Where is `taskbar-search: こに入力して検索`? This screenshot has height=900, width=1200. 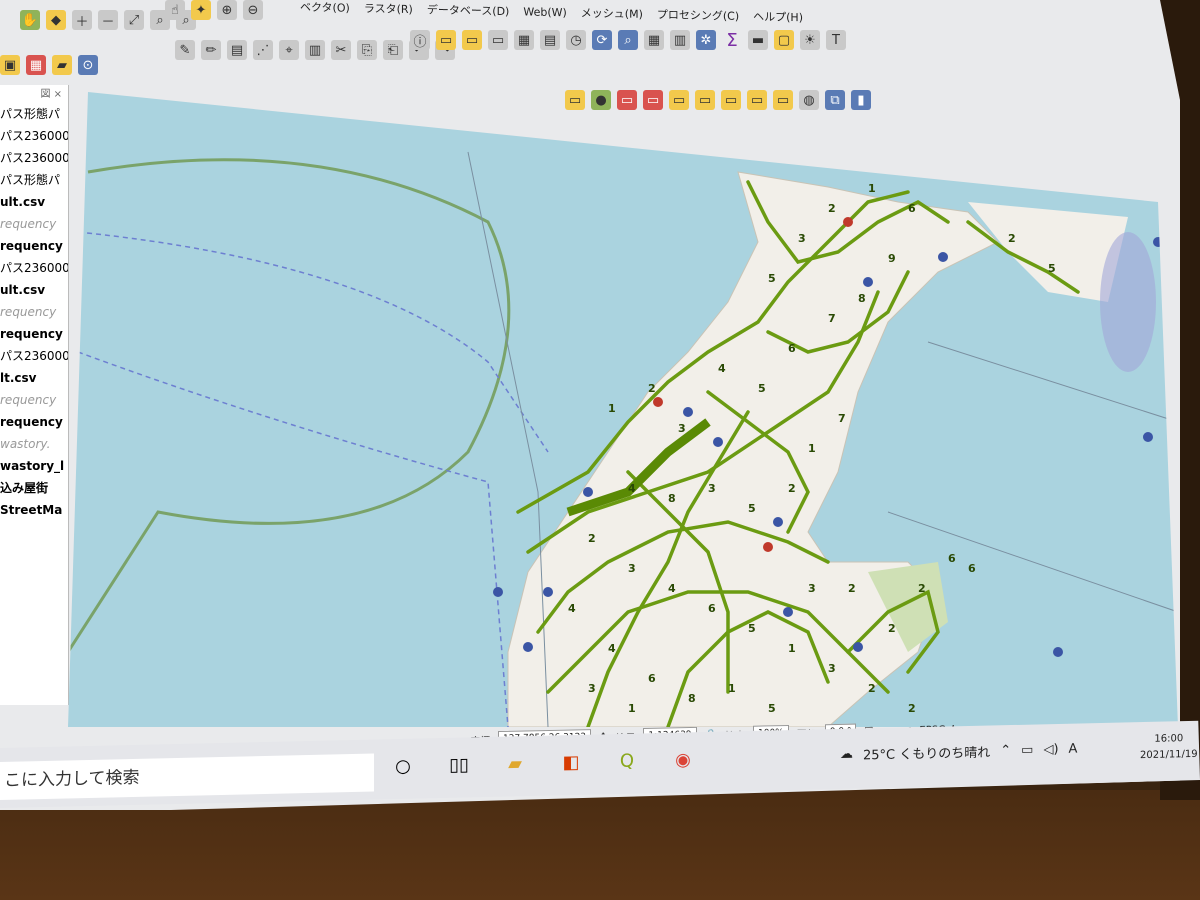 taskbar-search: こに入力して検索 is located at coordinates (187, 776).